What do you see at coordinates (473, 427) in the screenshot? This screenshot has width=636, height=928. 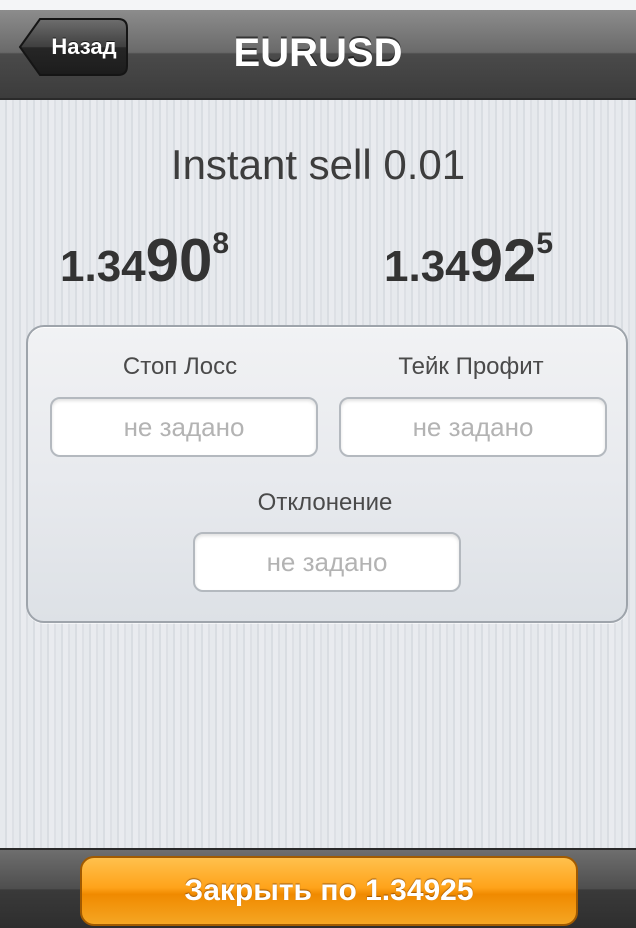 I see `take-profit-field` at bounding box center [473, 427].